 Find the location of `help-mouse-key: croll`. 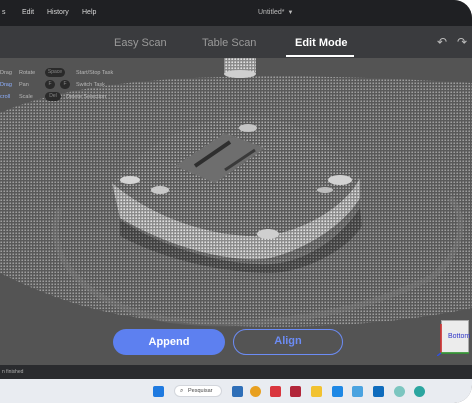

help-mouse-key: croll is located at coordinates (5, 97).